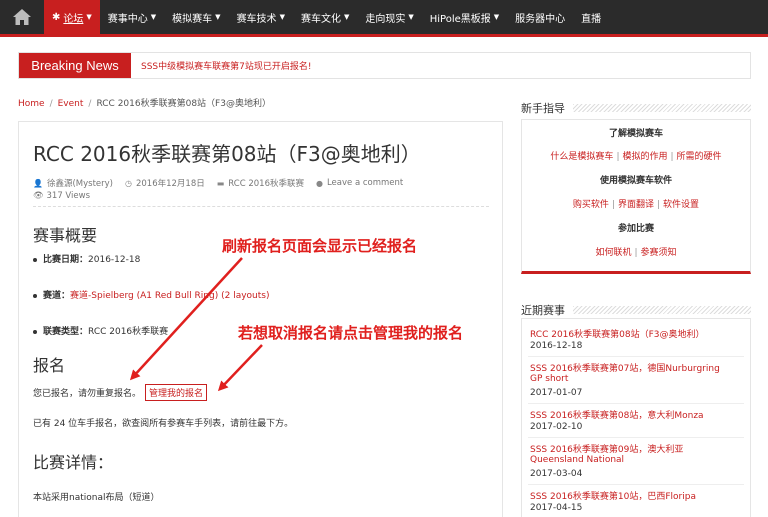  What do you see at coordinates (636, 310) in the screenshot?
I see `events-heading: 近期赛事` at bounding box center [636, 310].